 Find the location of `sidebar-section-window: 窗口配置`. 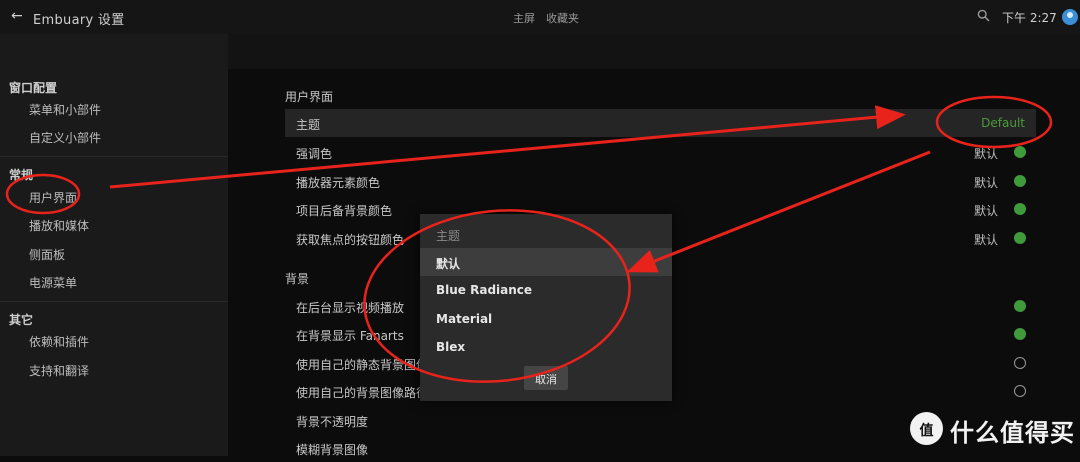

sidebar-section-window: 窗口配置 is located at coordinates (33, 88).